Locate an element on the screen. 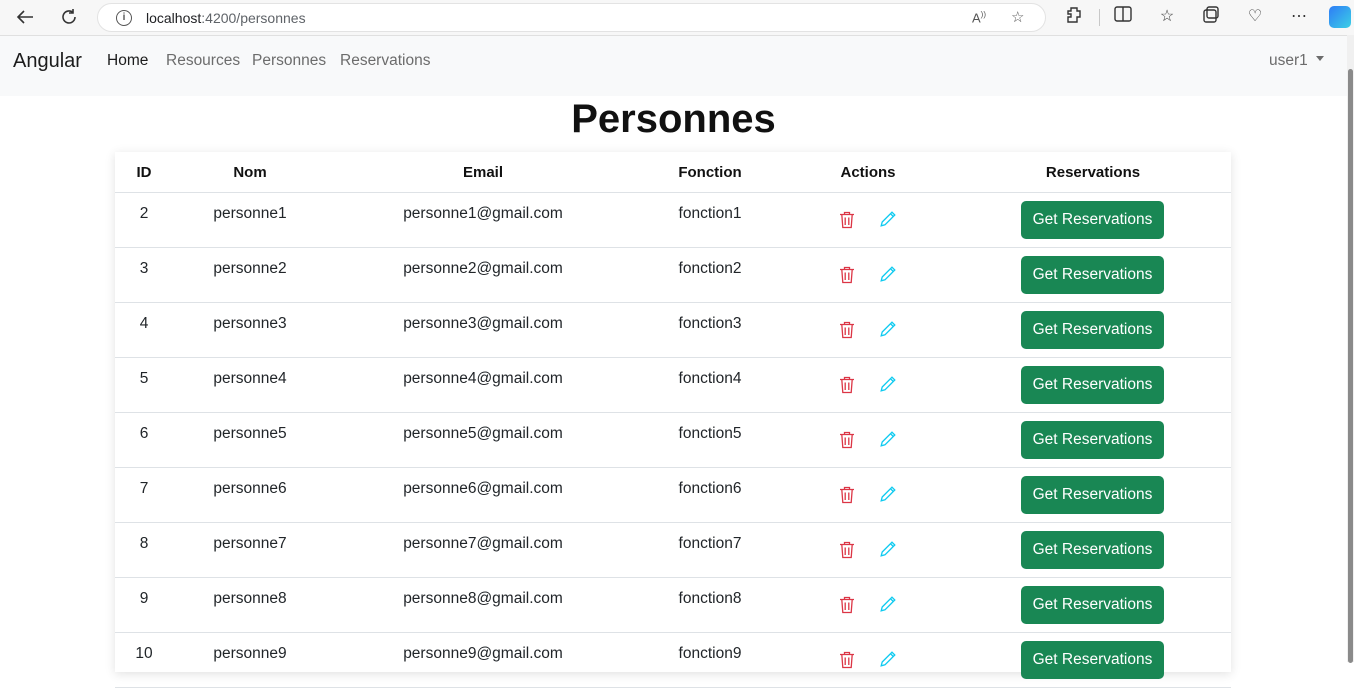  cell-email: personne6@gmail.com is located at coordinates (483, 488).